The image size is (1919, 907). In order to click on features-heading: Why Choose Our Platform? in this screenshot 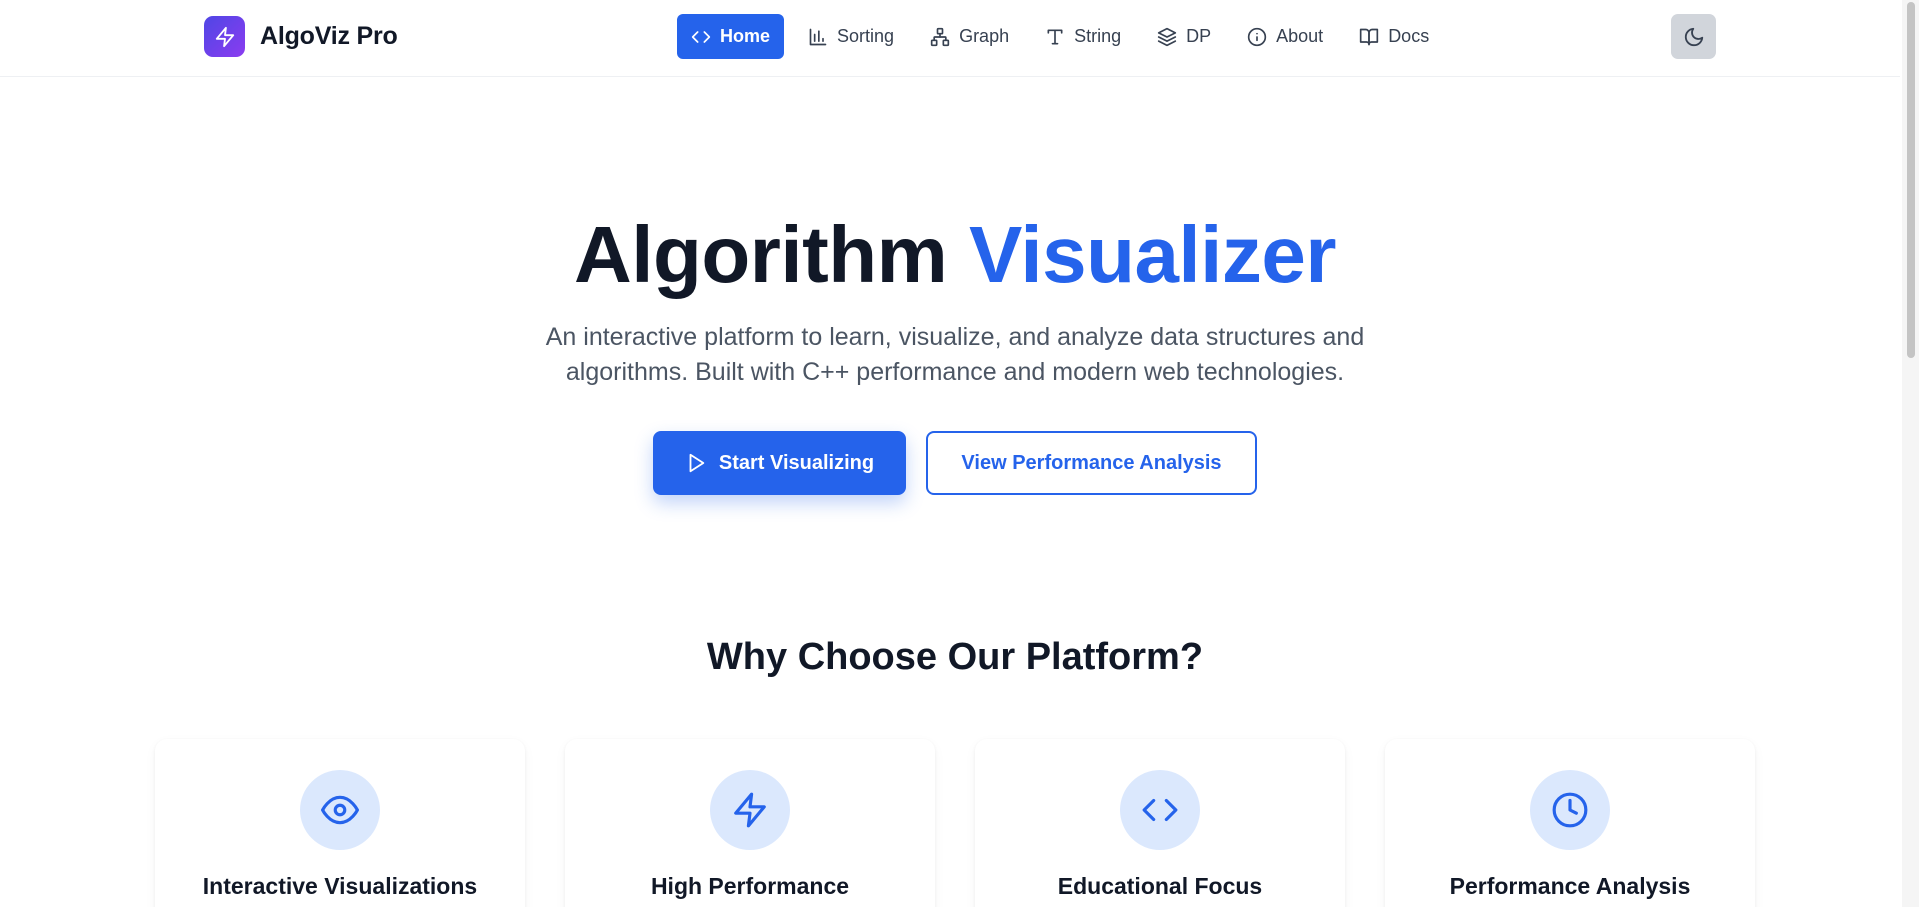, I will do `click(955, 657)`.